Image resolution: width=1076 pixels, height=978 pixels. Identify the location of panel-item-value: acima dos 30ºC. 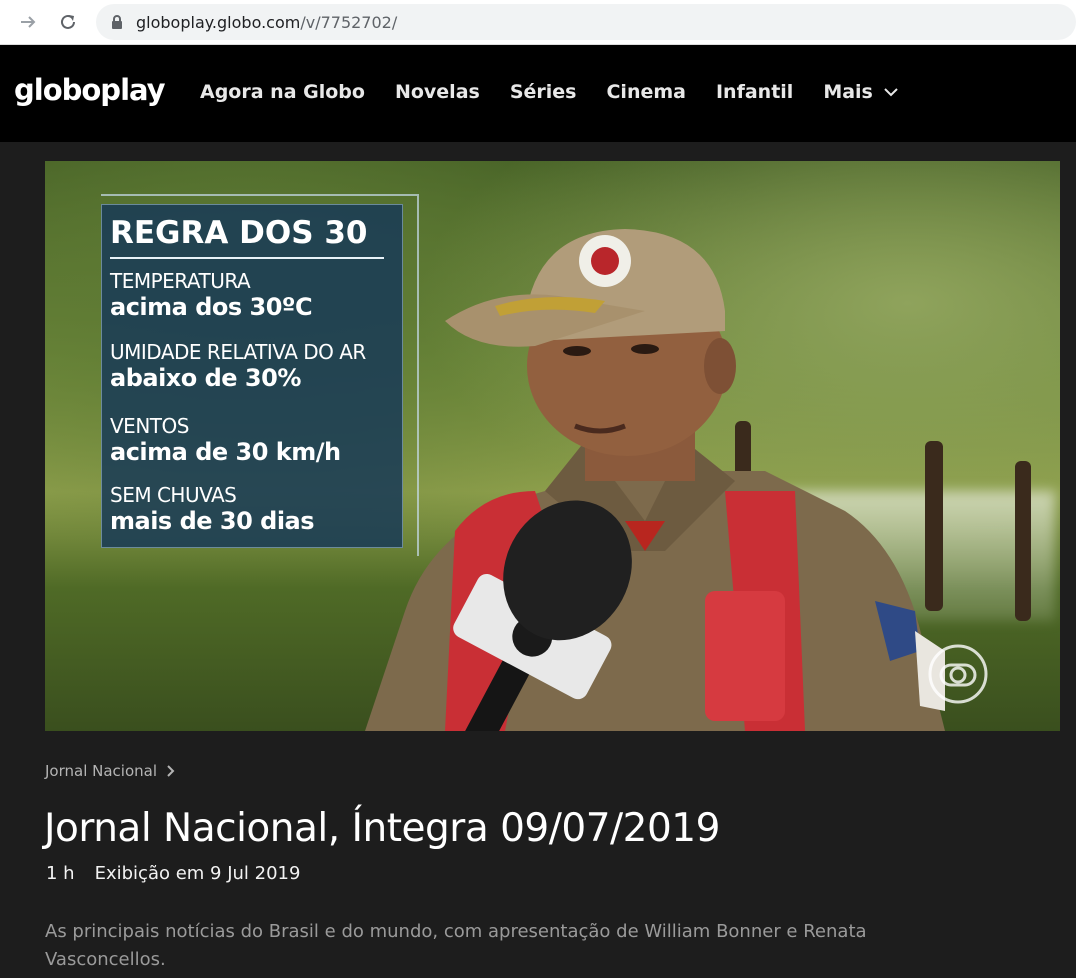
(211, 307).